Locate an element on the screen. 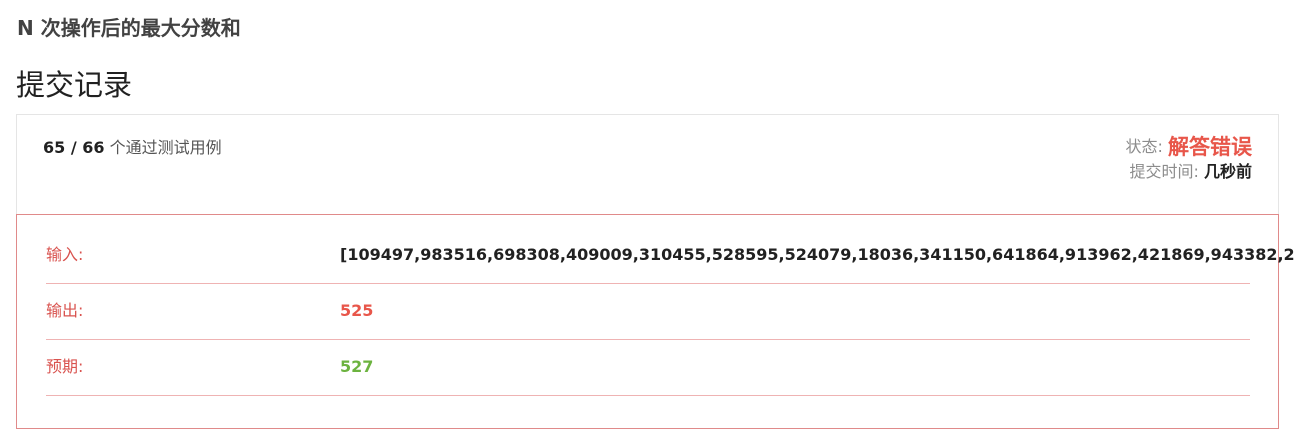  passed-count: 65 is located at coordinates (54, 147).